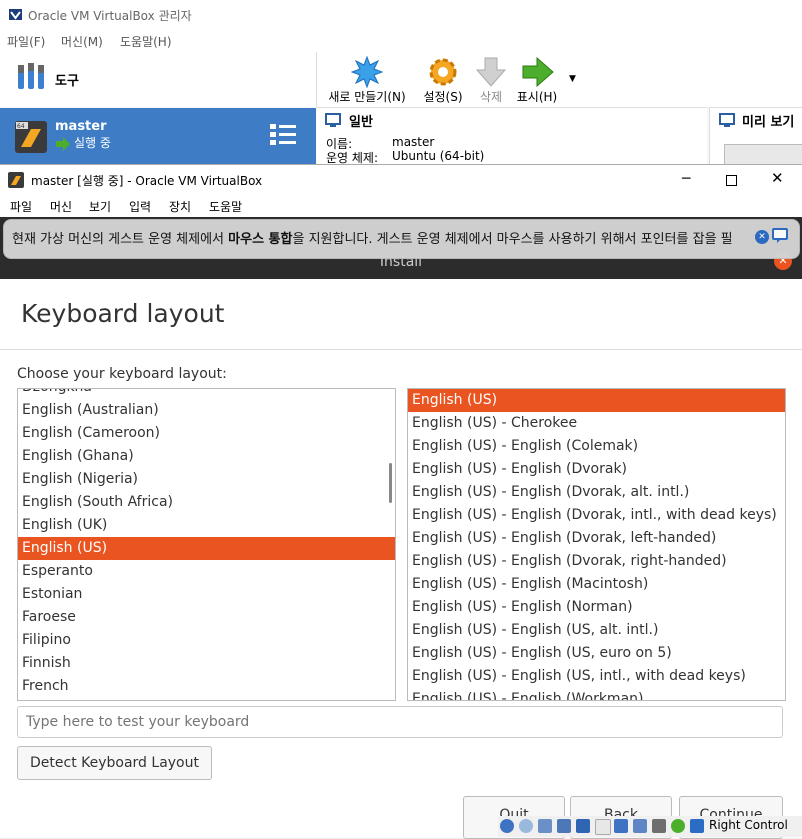 This screenshot has width=802, height=839. What do you see at coordinates (122, 374) in the screenshot?
I see `choose-layout-label: Choose your keyboard layout:` at bounding box center [122, 374].